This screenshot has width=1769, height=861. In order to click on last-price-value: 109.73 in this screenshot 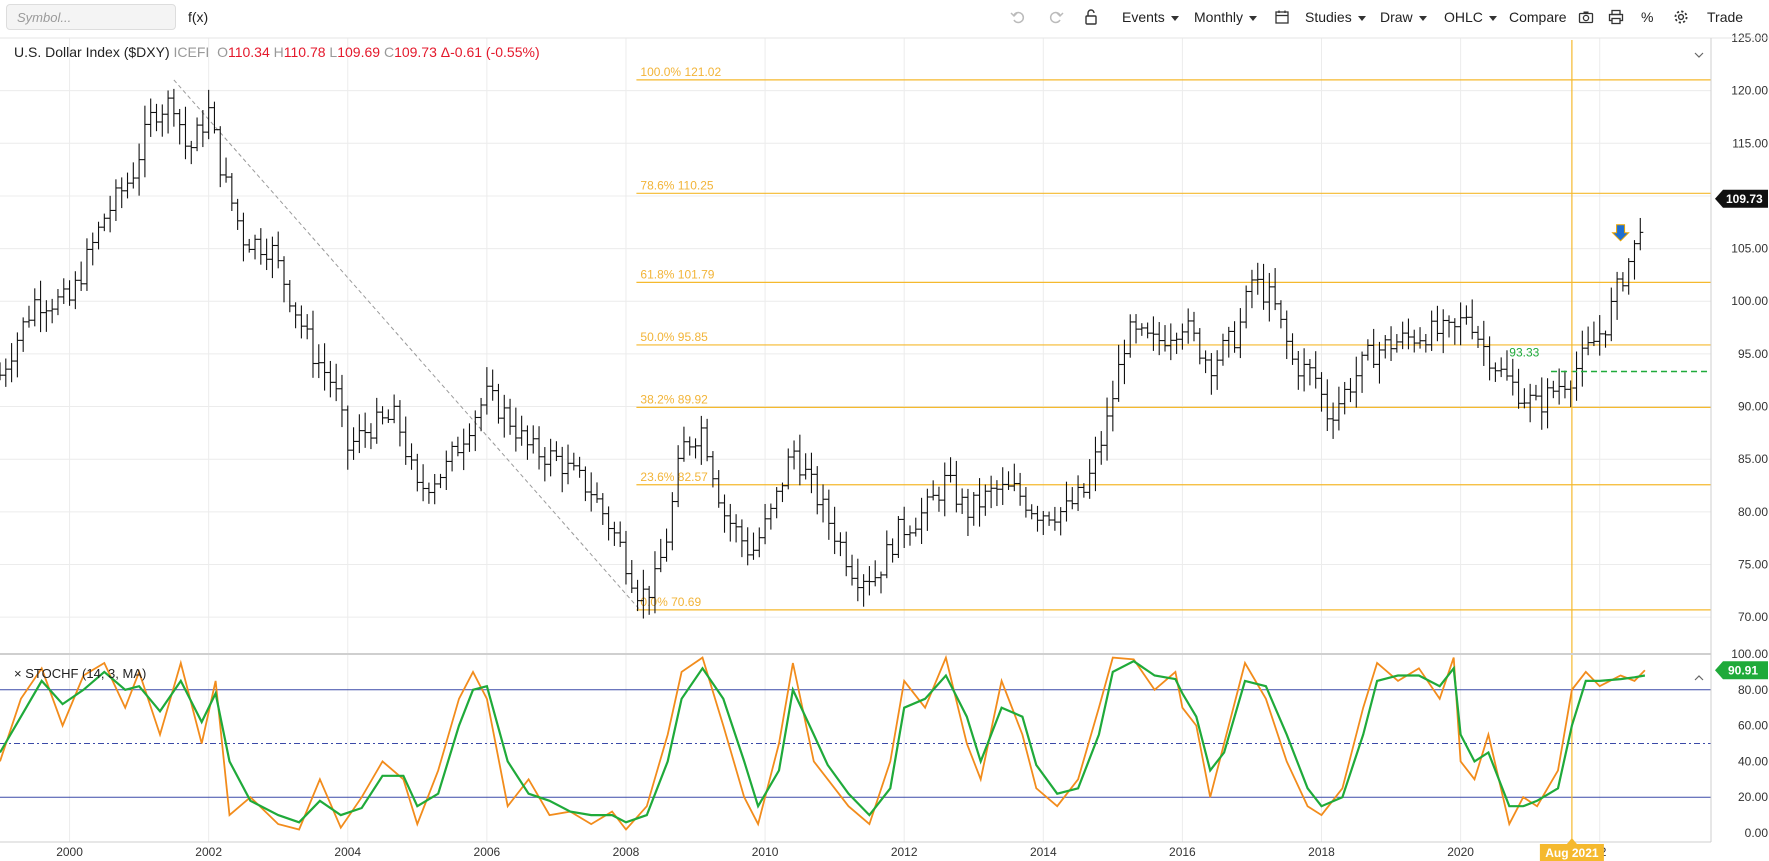, I will do `click(1744, 199)`.